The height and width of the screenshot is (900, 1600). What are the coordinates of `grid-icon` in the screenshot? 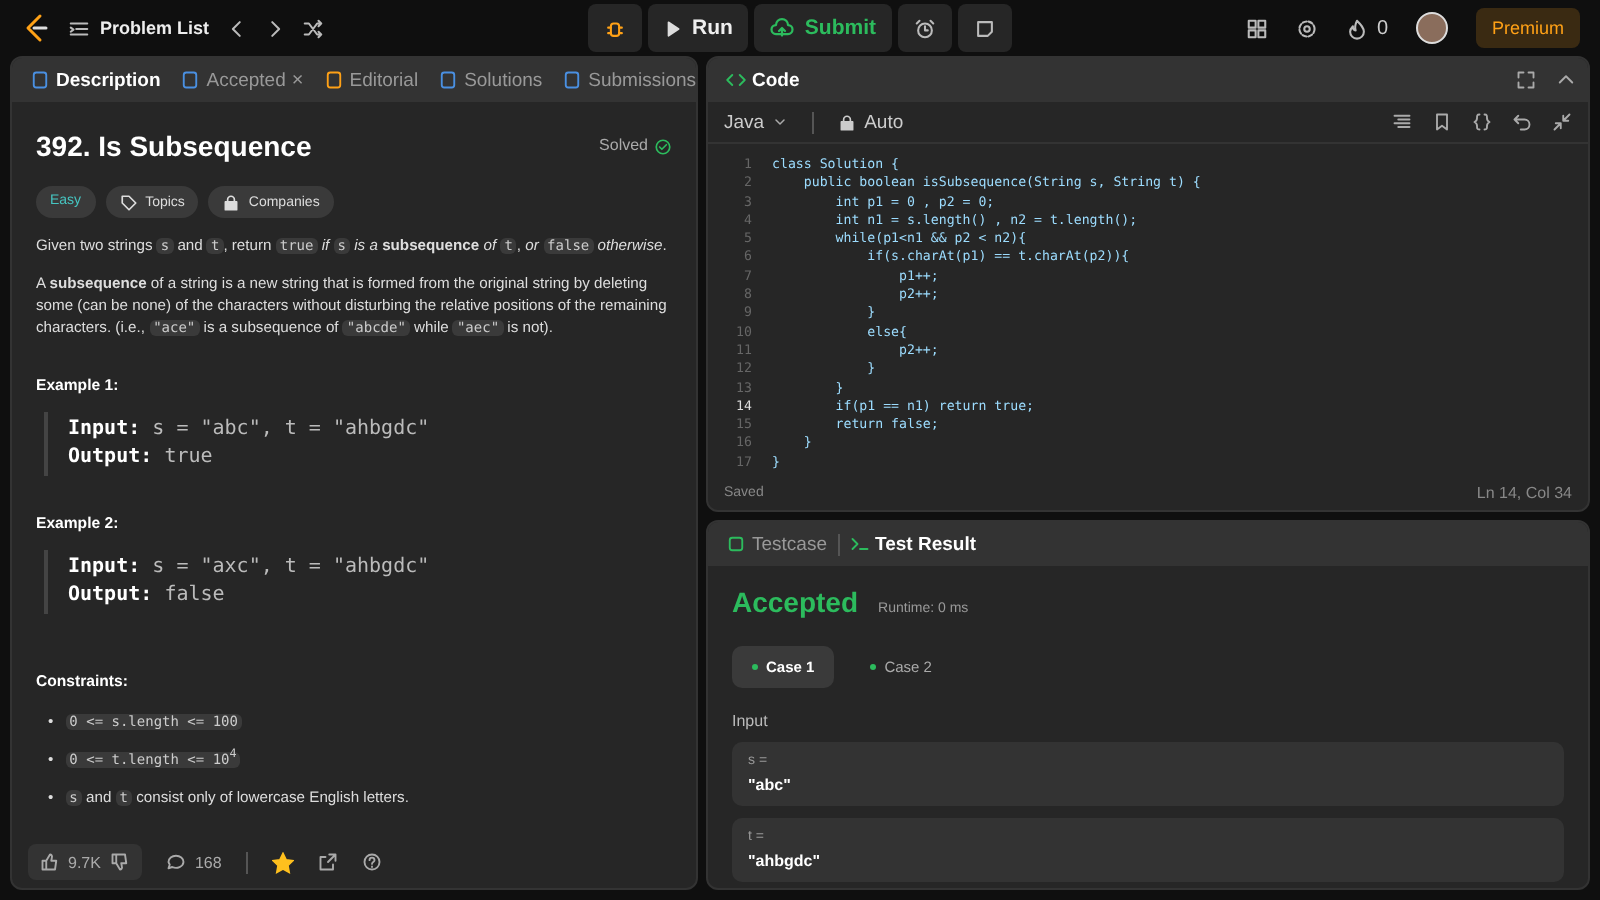 It's located at (1257, 28).